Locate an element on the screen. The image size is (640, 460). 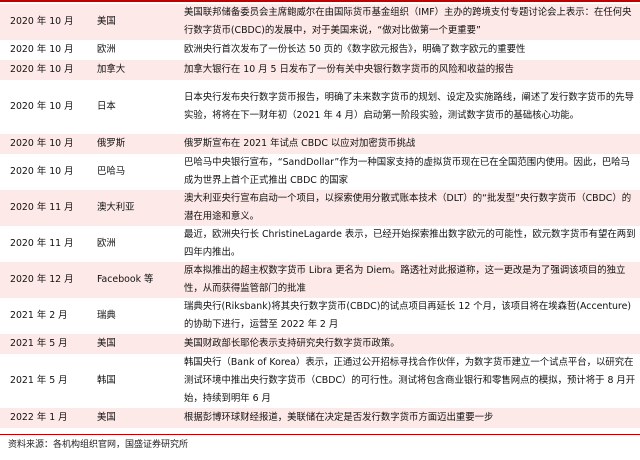
source-note: 资料来源：各机构组织官网，国盛证券研究所 is located at coordinates (98, 445).